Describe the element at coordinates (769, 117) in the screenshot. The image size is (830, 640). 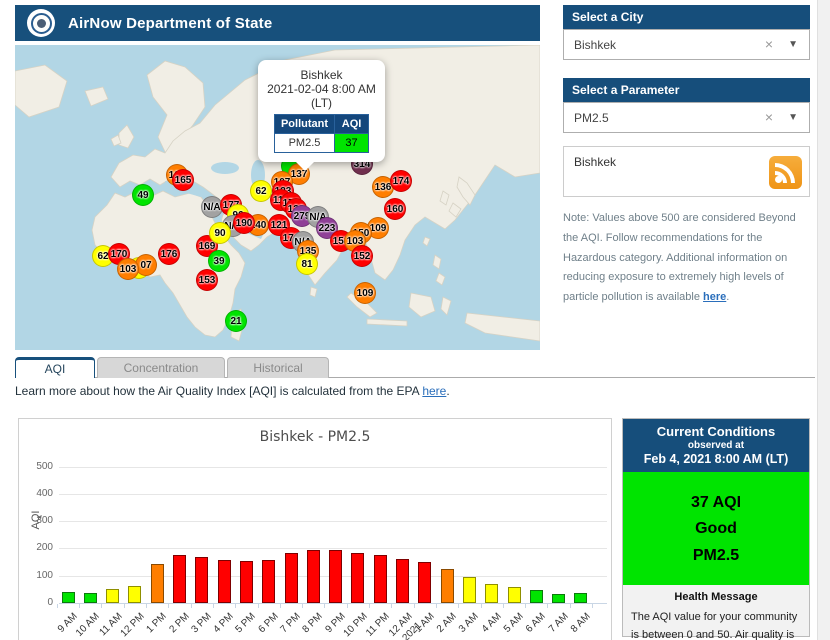
I see `parameter-clear-icon: ×` at that location.